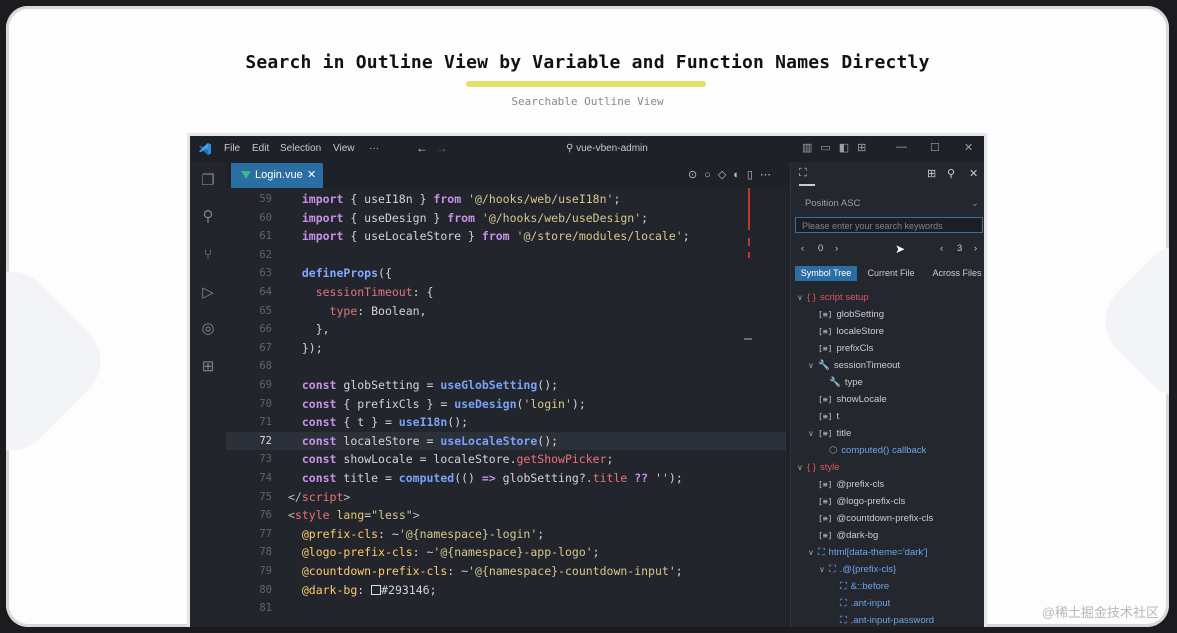  I want to click on code-line: 80 @dark-bg: #293146;, so click(506, 590).